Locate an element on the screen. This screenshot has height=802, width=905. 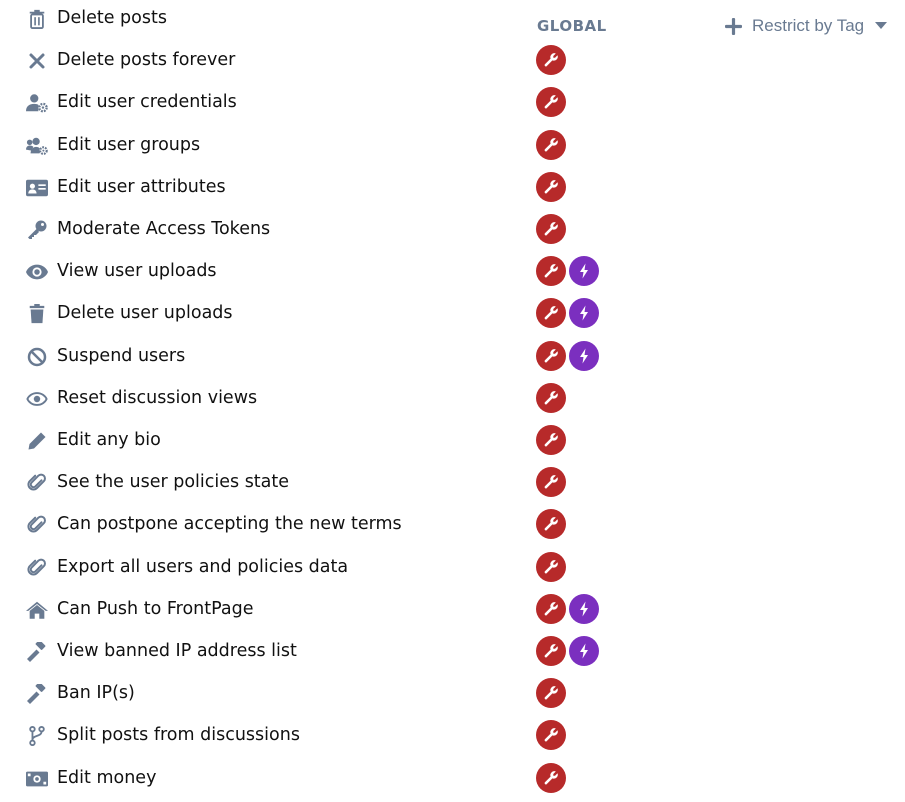
permission-row: Ban IP(s) is located at coordinates (452, 696).